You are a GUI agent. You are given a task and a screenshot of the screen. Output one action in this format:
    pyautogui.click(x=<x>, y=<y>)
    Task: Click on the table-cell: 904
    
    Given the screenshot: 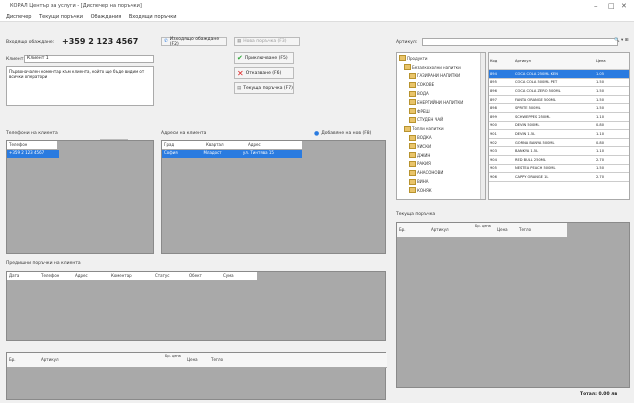 What is the action you would take?
    pyautogui.click(x=493, y=159)
    